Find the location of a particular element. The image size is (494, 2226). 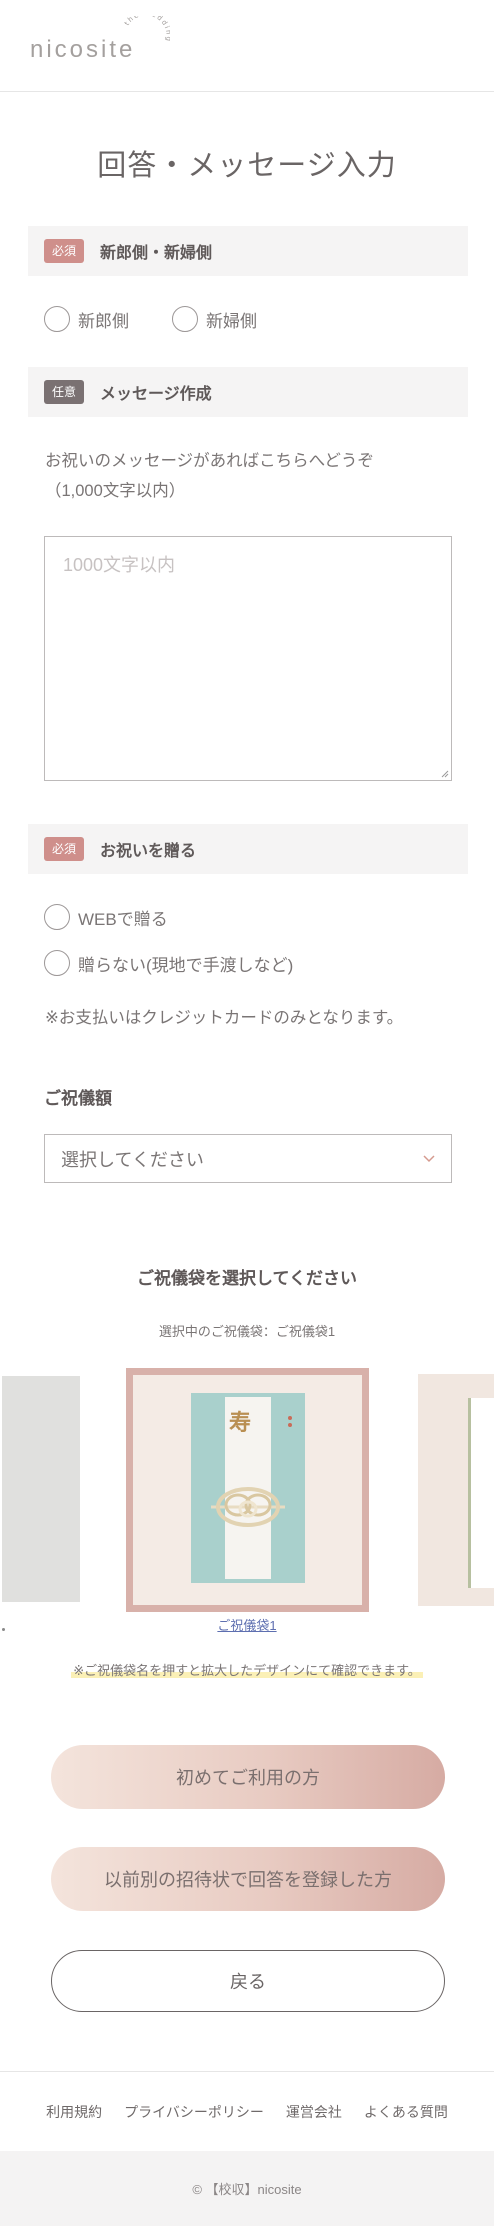

envelope-selected-text: 選択中のご祝儀袋：ご祝儀袋1 is located at coordinates (247, 1331).